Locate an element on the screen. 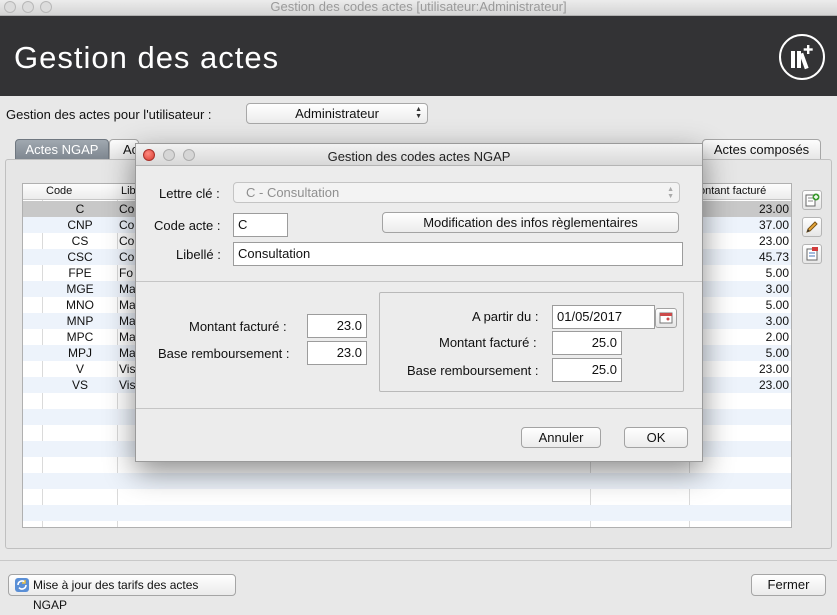 This screenshot has width=837, height=615. cell-libelle: Fo is located at coordinates (126, 273).